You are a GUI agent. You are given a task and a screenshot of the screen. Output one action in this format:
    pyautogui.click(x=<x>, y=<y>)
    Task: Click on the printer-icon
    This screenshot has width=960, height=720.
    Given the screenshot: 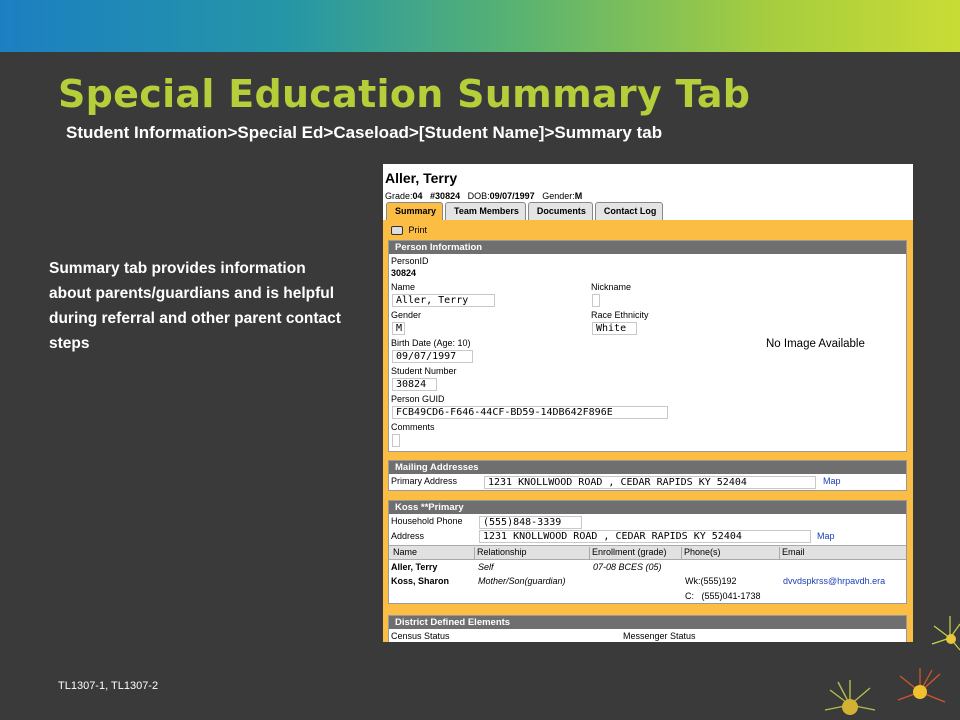 What is the action you would take?
    pyautogui.click(x=397, y=231)
    